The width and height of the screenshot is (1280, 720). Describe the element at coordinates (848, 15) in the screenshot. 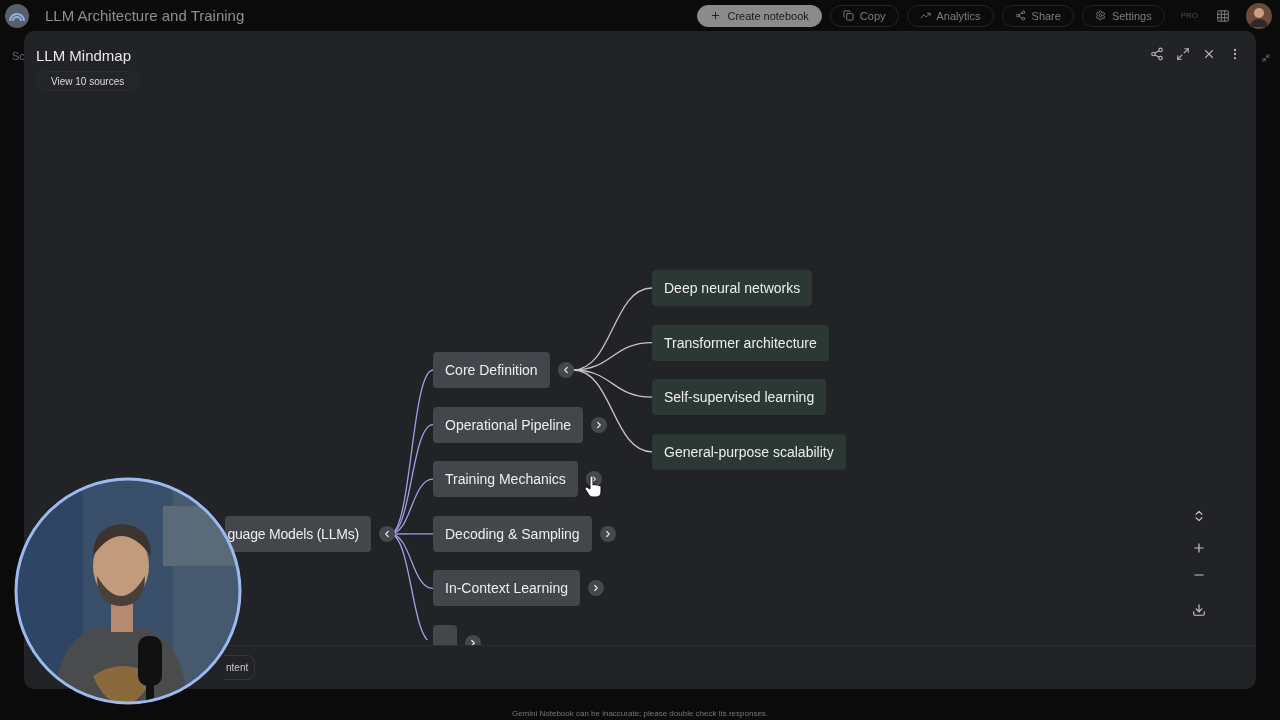

I see `copy-icon` at that location.